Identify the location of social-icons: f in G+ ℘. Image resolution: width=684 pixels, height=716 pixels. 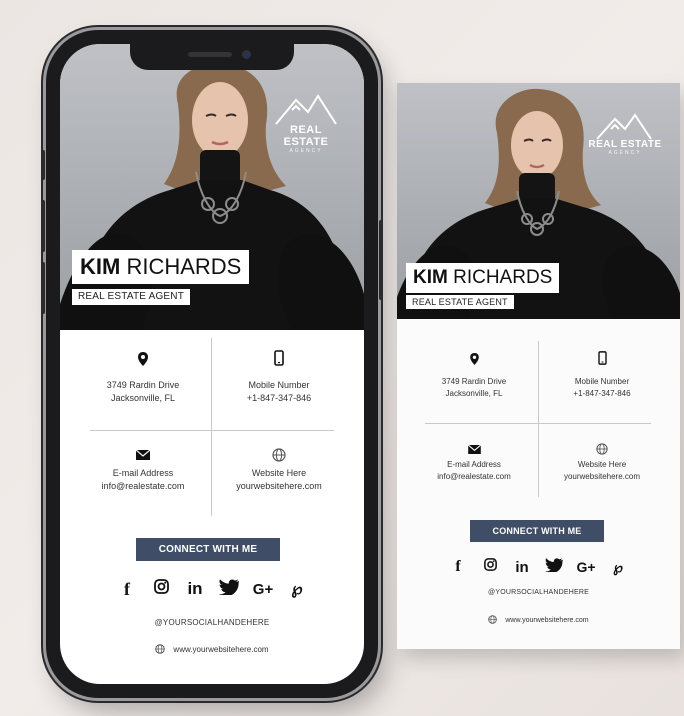
(212, 589).